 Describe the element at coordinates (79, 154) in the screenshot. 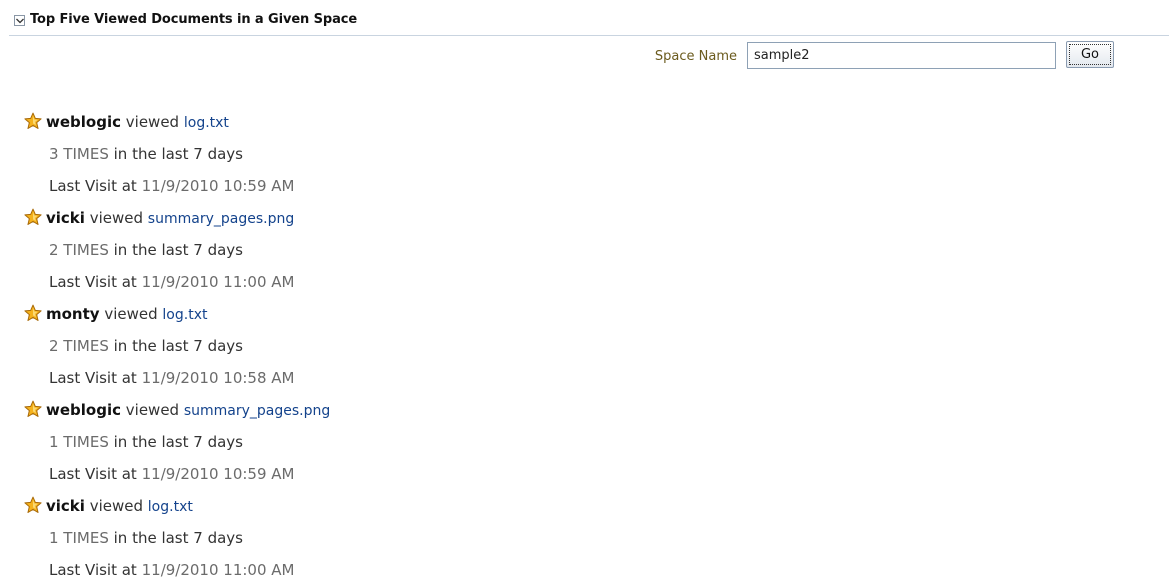

I see `view-count: 3 TIMES` at that location.